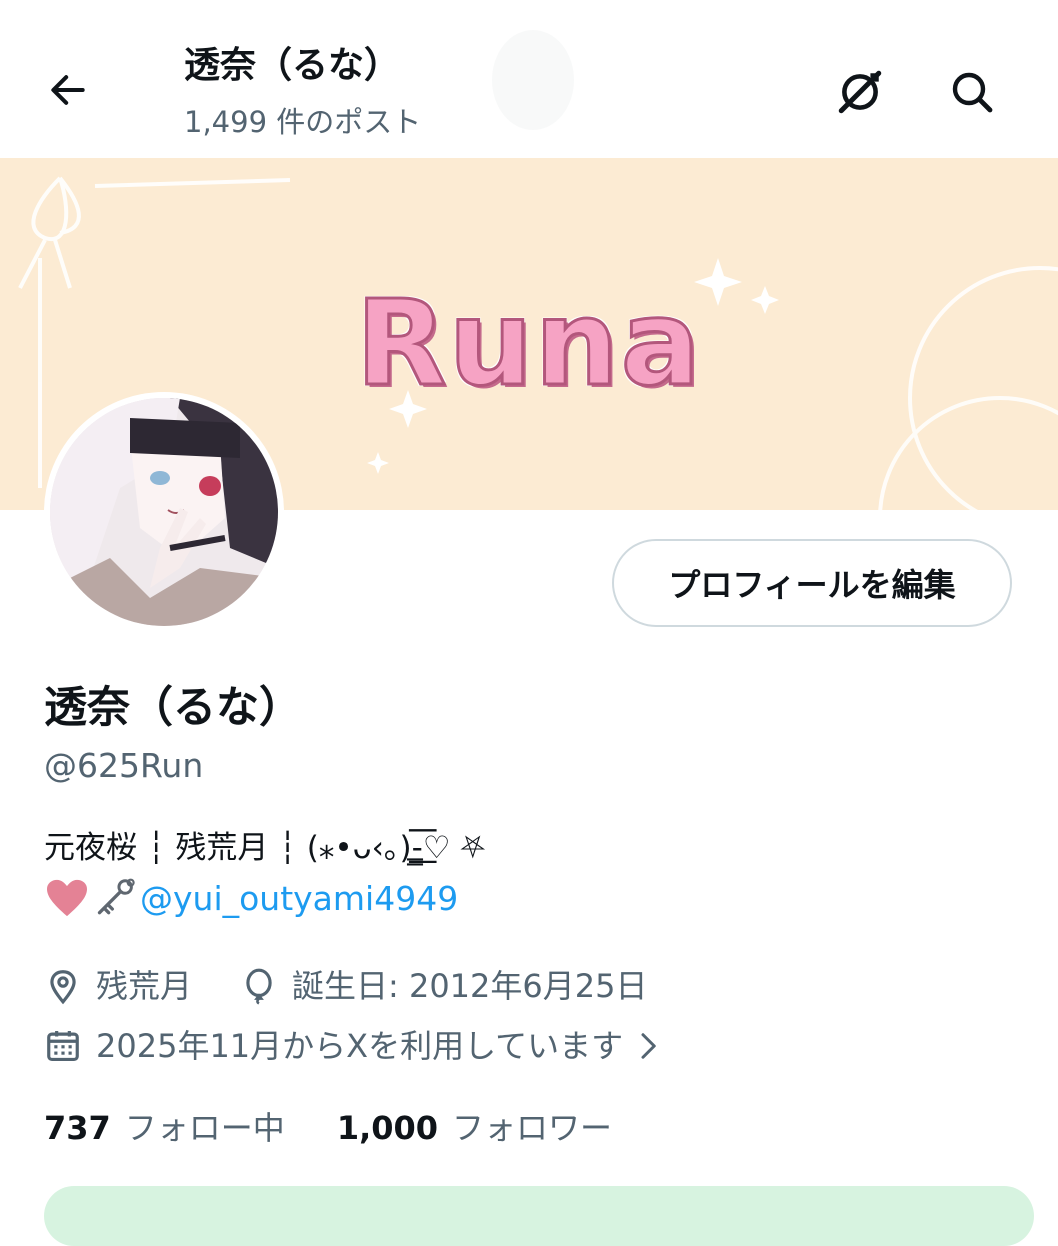 The image size is (1058, 1246). I want to click on follow-stats: 737 フォロー中 1,000 フォロワー, so click(354, 1128).